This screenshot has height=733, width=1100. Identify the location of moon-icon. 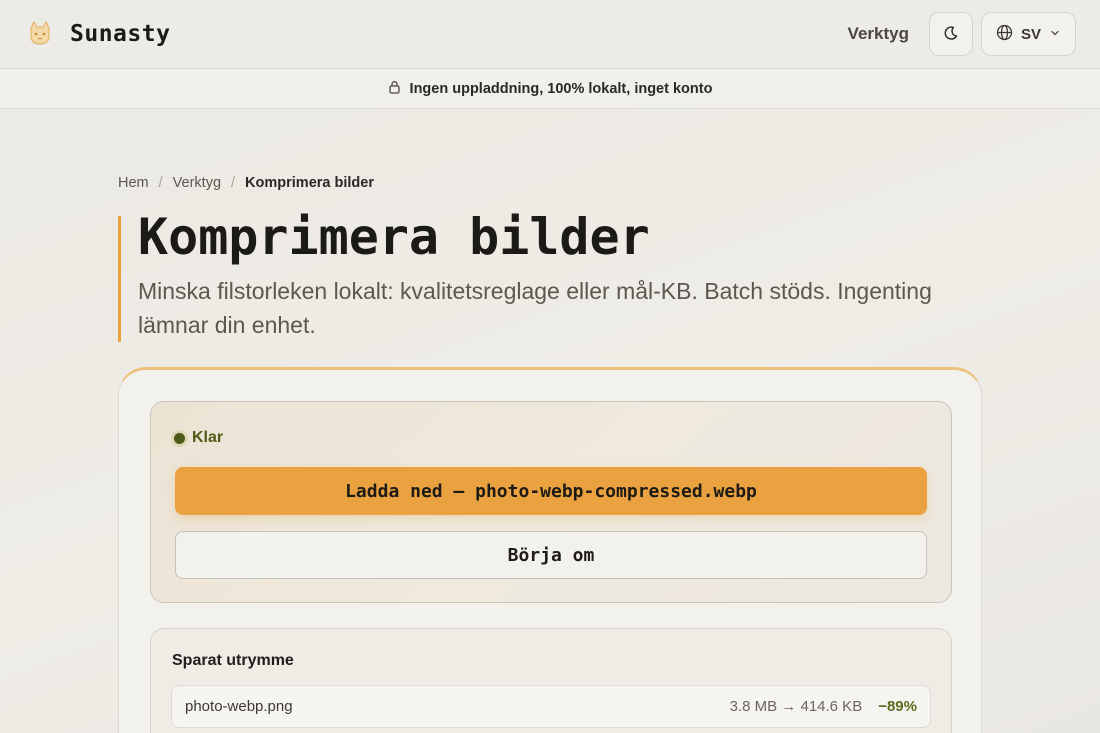
(951, 34).